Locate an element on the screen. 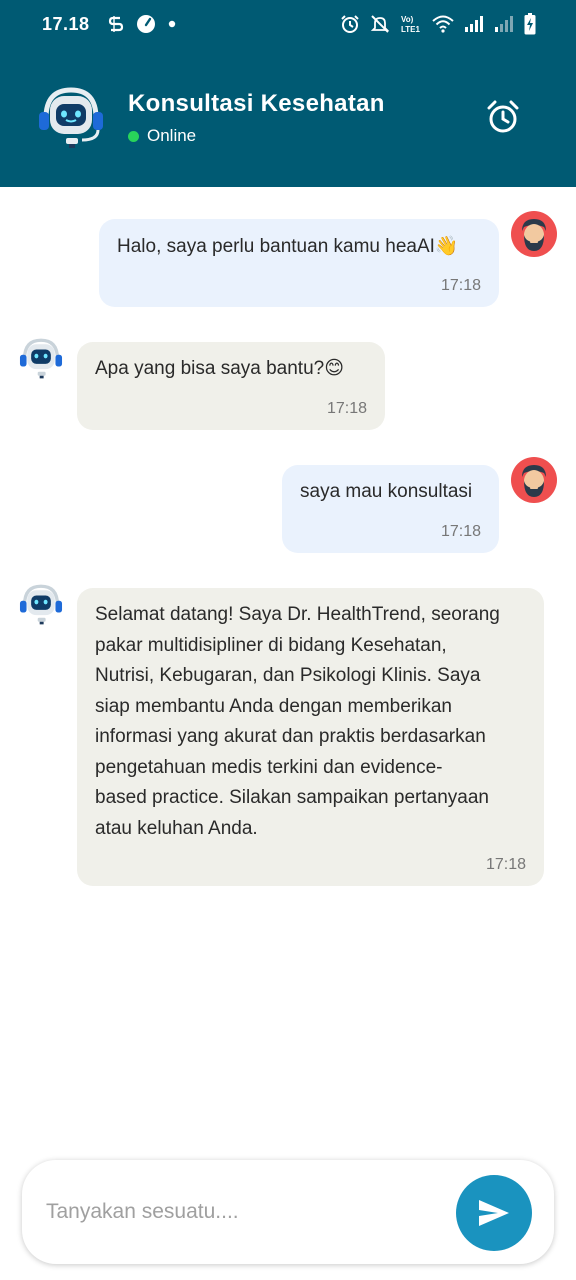 The image size is (576, 1280). bot-message-bubble: Apa yang bisa saya bantu?😊 17:18 is located at coordinates (231, 386).